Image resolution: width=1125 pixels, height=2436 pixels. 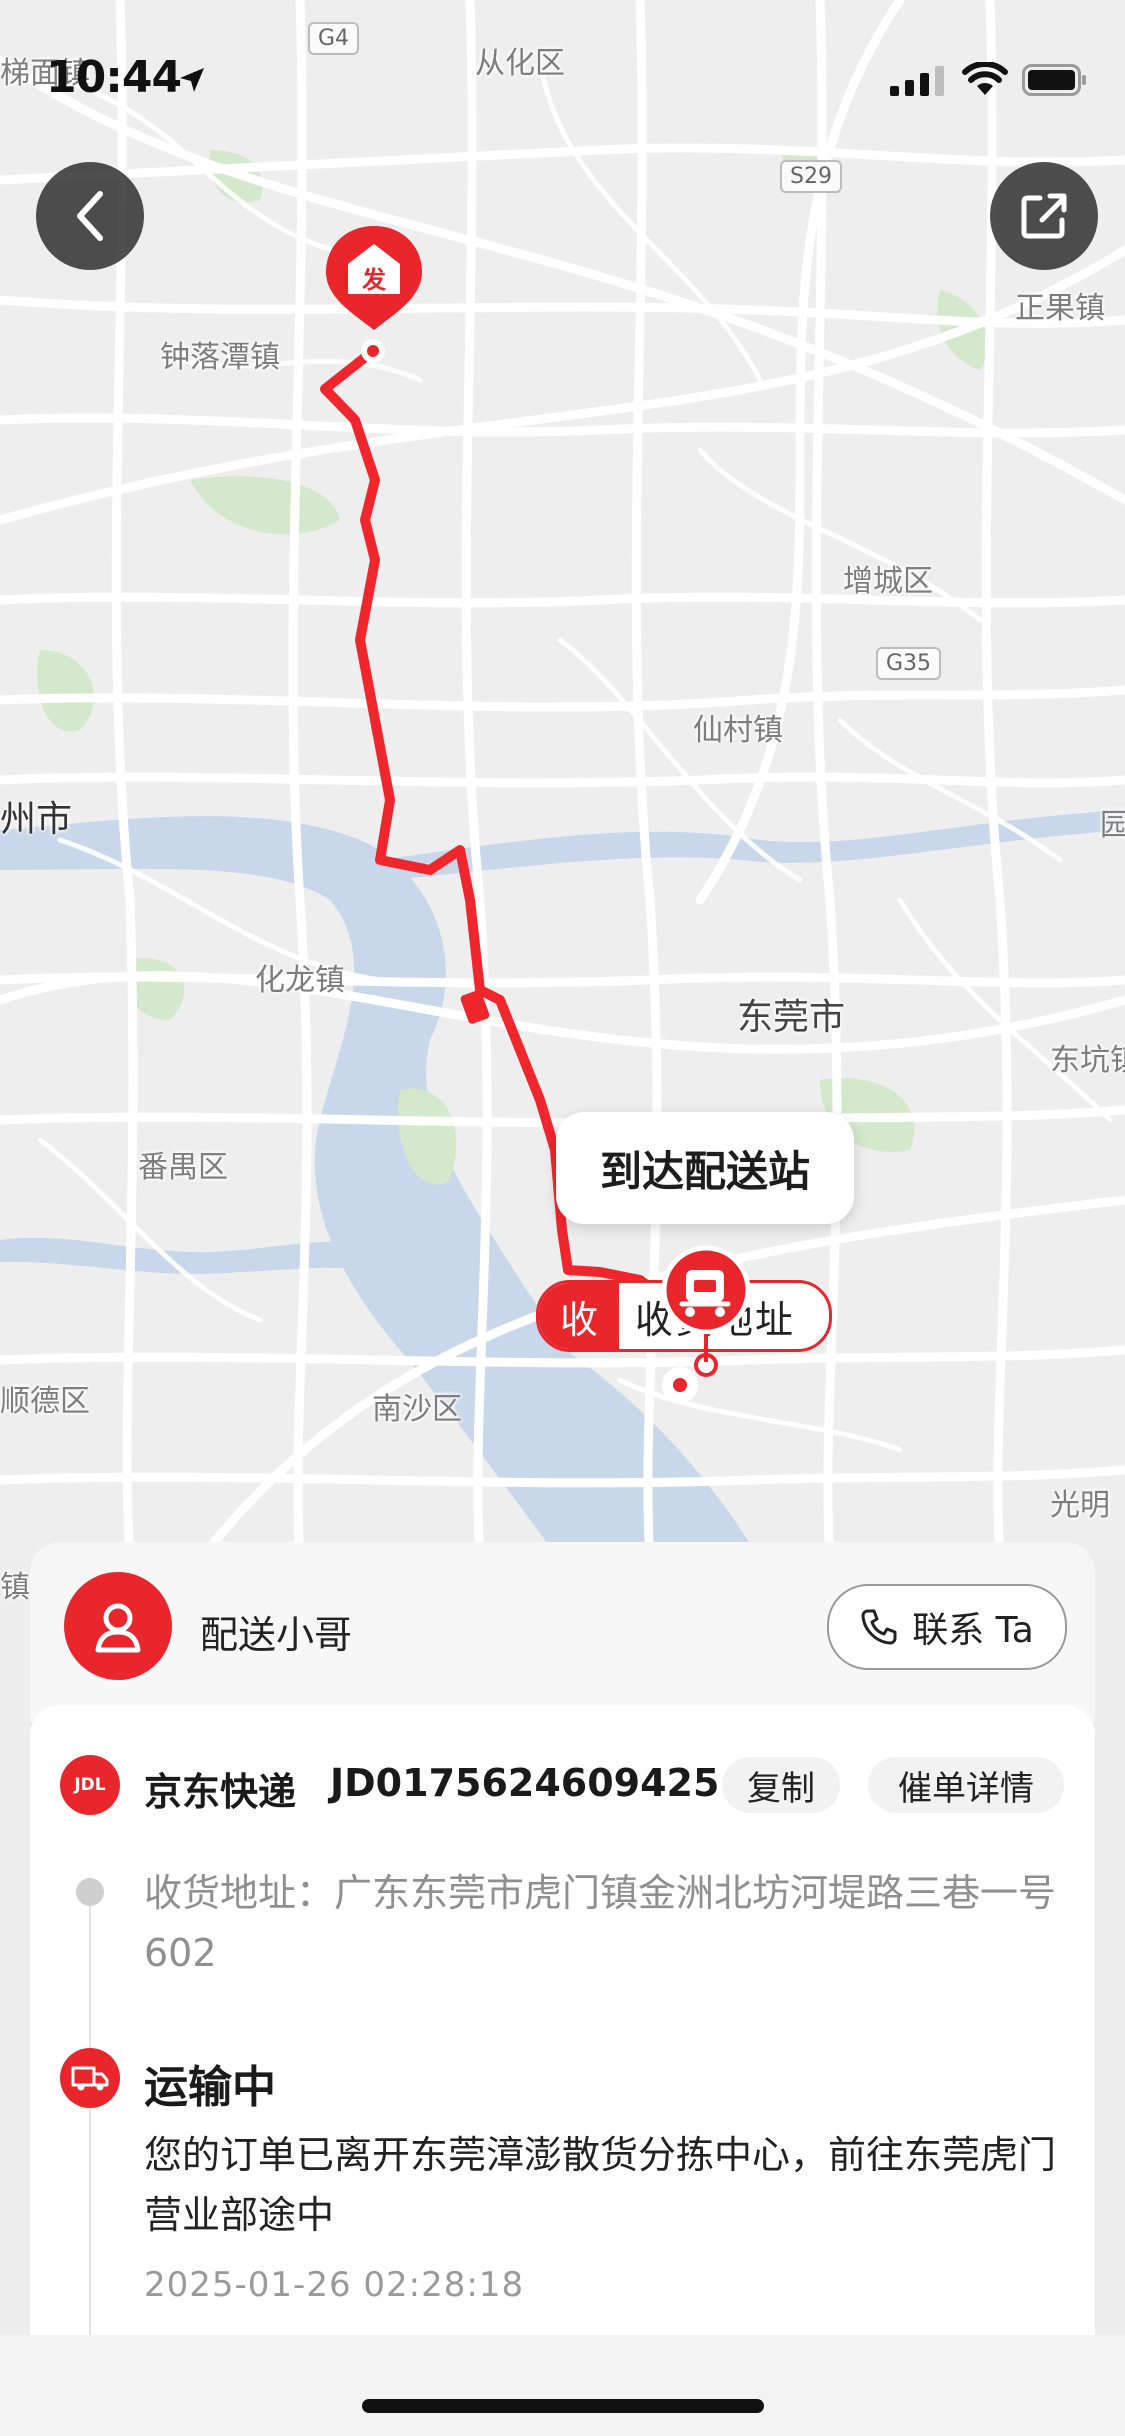 What do you see at coordinates (36, 819) in the screenshot?
I see `map-label-zhoushi: 州市` at bounding box center [36, 819].